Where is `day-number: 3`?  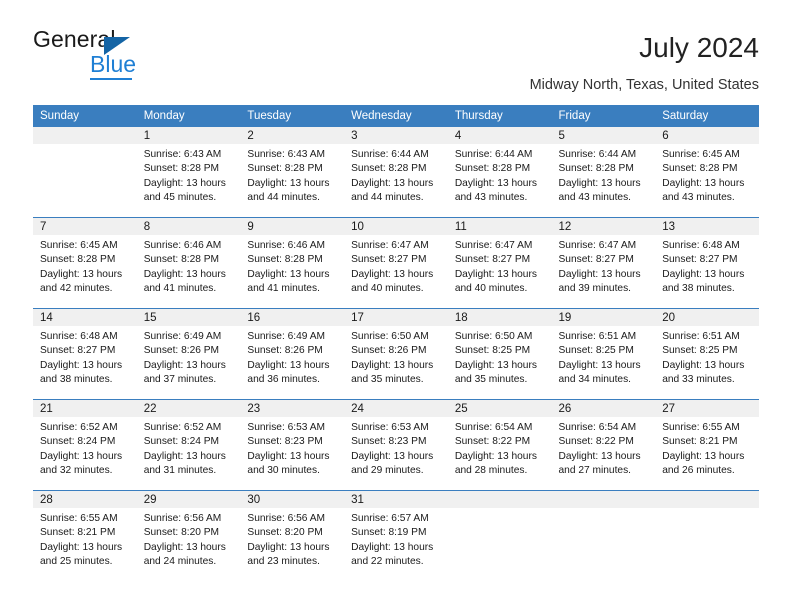 day-number: 3 is located at coordinates (396, 135).